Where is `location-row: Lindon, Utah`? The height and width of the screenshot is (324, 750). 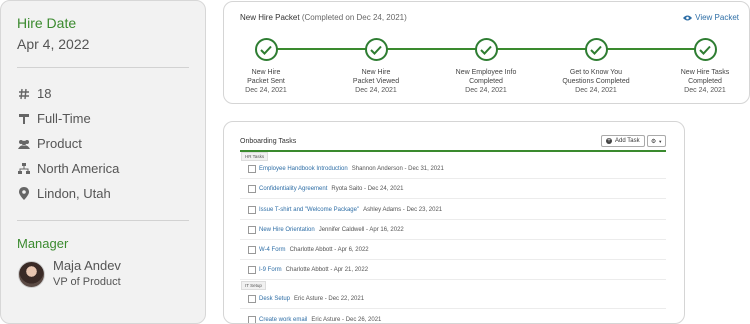 location-row: Lindon, Utah is located at coordinates (64, 193).